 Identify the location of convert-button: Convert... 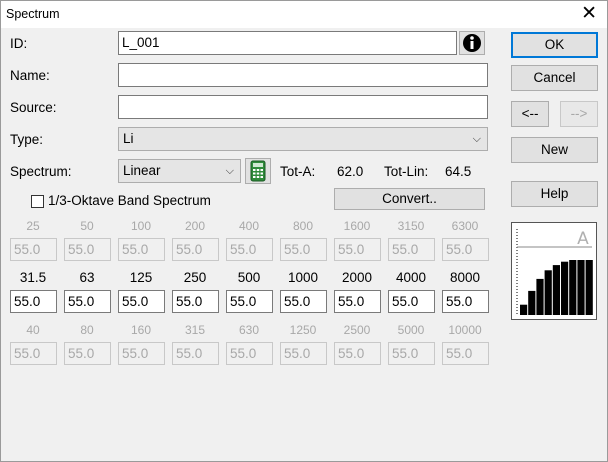
(409, 199).